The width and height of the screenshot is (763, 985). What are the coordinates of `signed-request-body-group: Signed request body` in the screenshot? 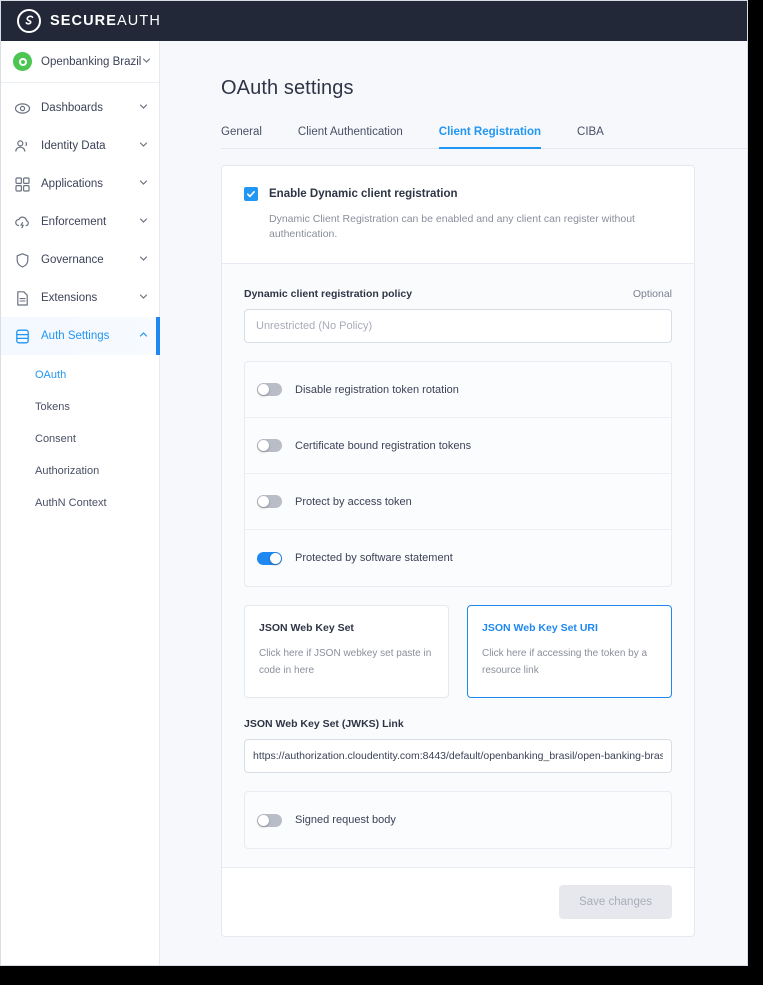 It's located at (458, 820).